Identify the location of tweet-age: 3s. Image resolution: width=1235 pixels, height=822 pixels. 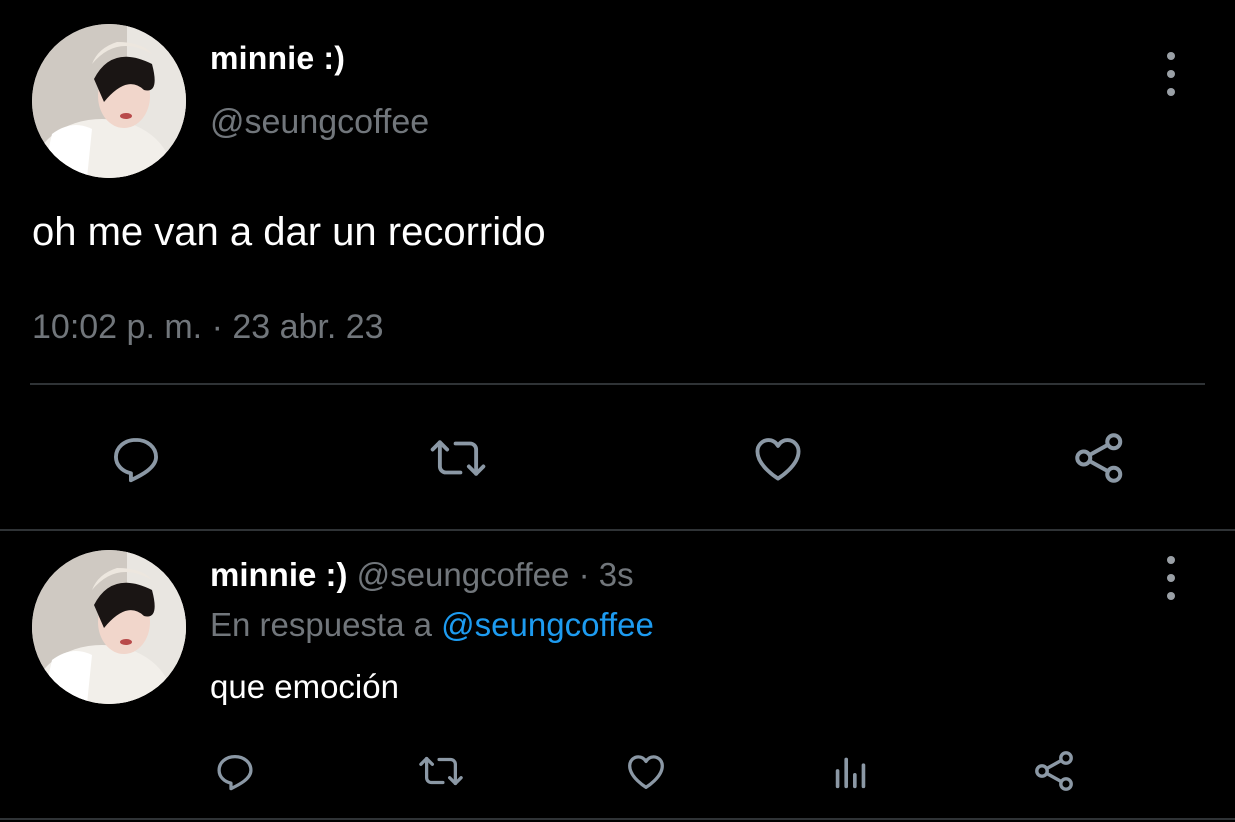
(616, 574).